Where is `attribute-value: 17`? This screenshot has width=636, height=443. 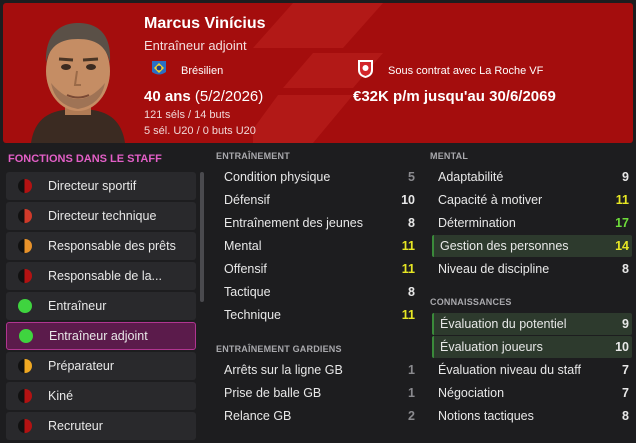
attribute-value: 17 is located at coordinates (622, 223).